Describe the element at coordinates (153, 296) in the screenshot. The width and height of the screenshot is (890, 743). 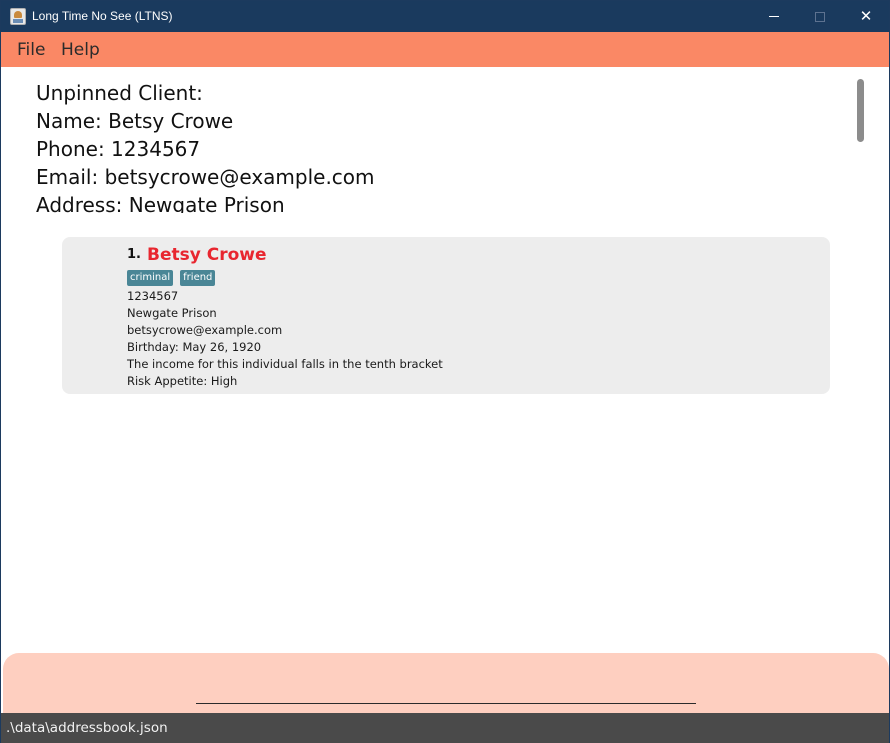
I see `client-phone: 1234567` at that location.